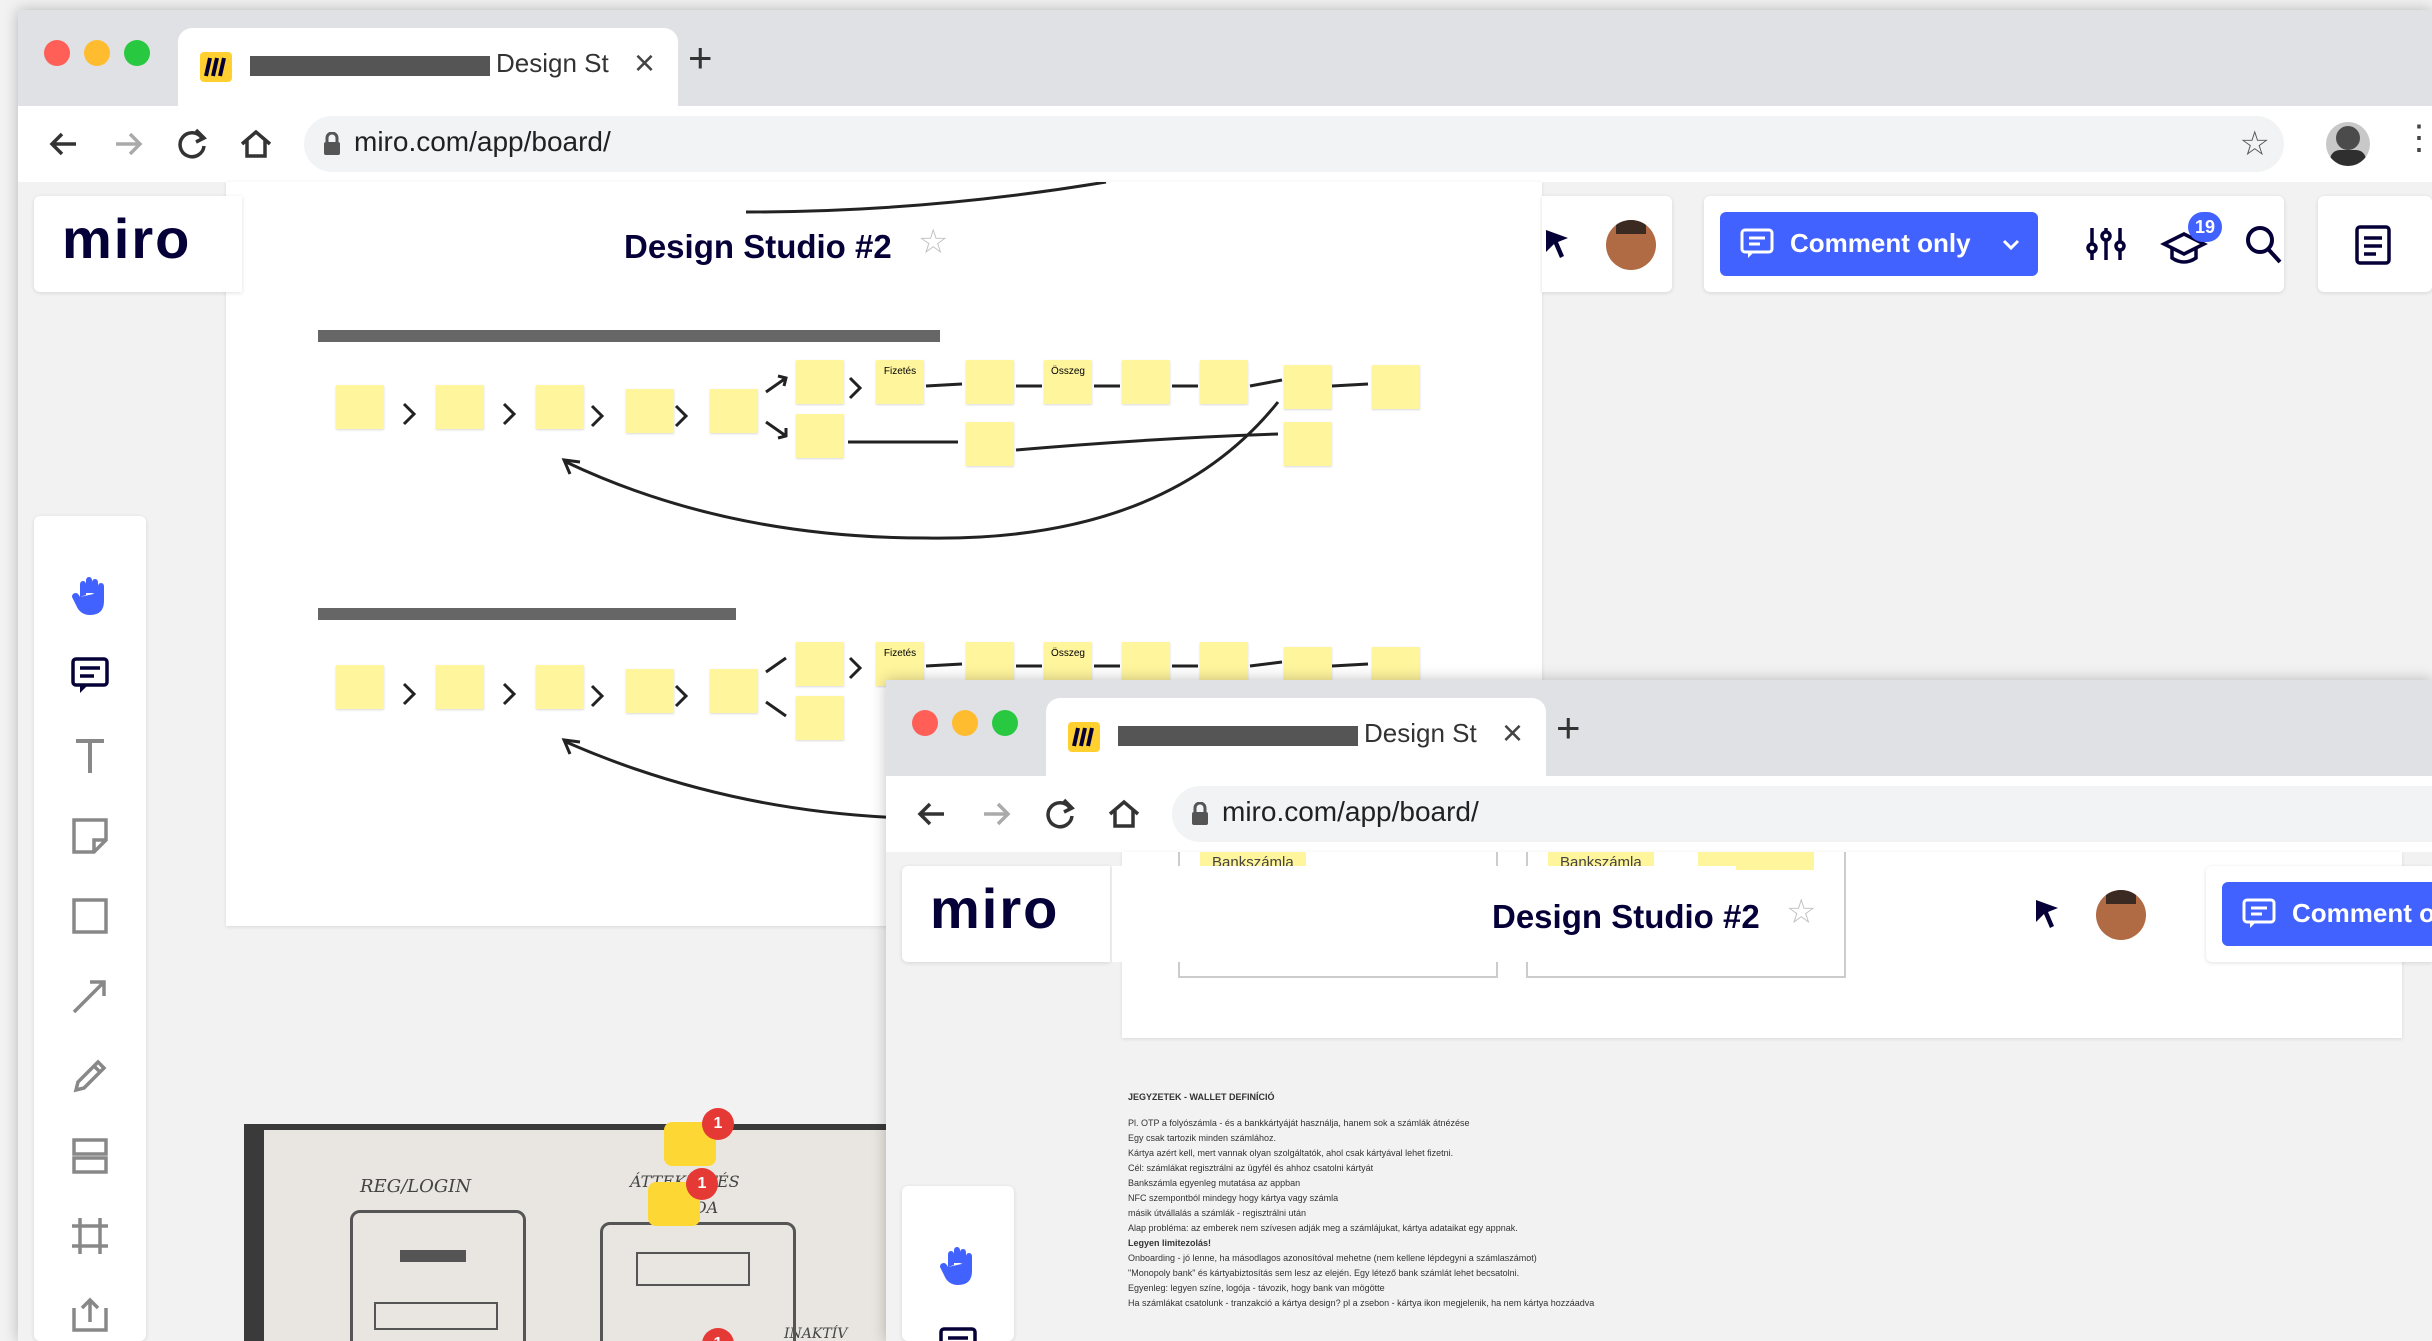 The width and height of the screenshot is (2432, 1341). I want to click on miro-collab-panel, so click(1607, 244).